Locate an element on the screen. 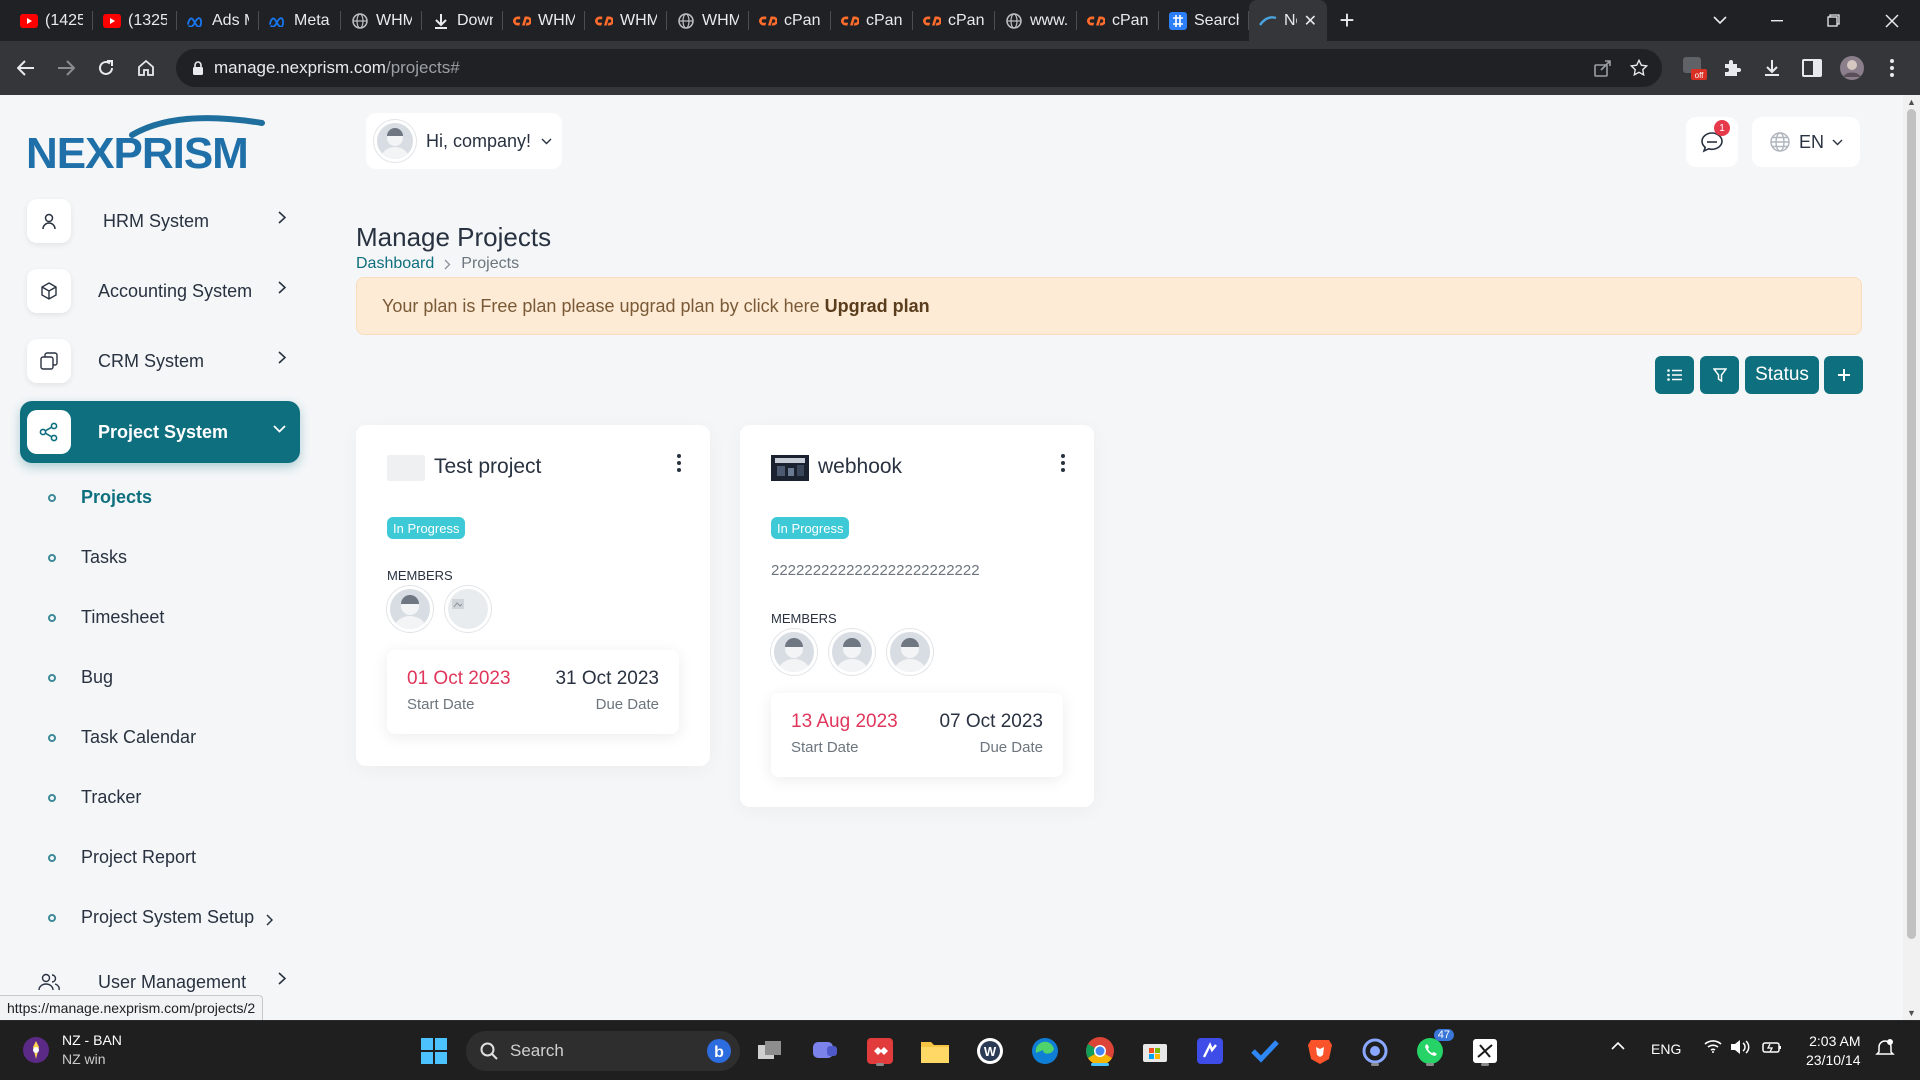 This screenshot has height=1080, width=1920. sidebar-item-project-system: Project System is located at coordinates (160, 432).